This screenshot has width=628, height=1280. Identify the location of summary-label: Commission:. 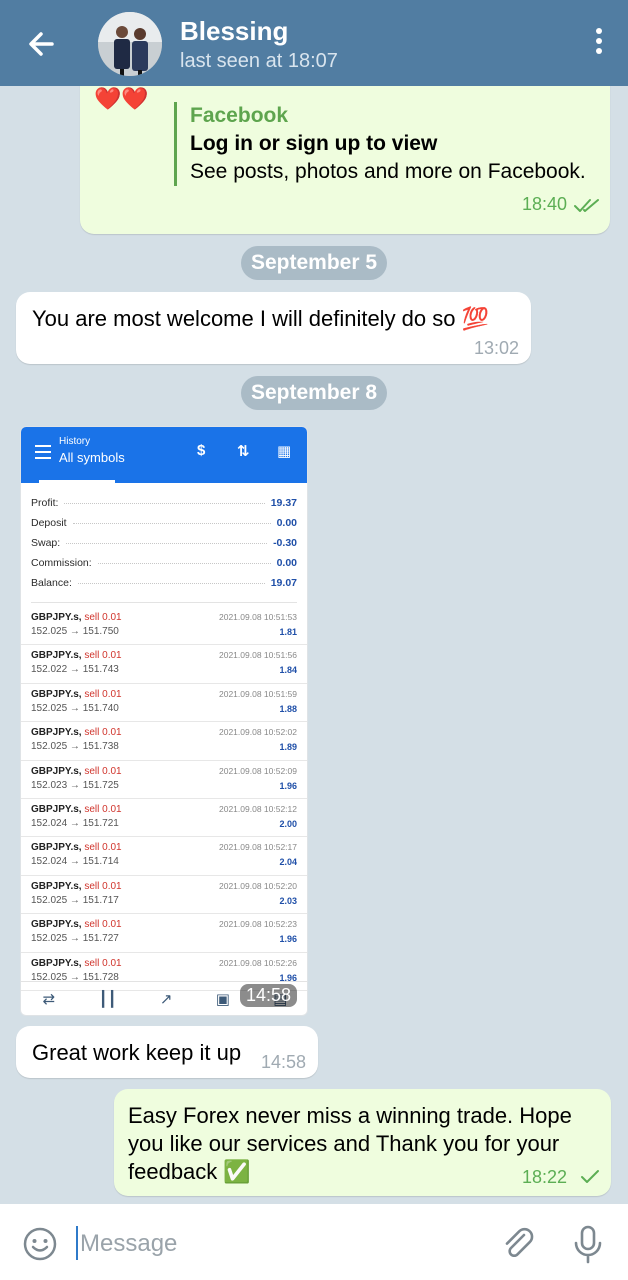
(61, 563).